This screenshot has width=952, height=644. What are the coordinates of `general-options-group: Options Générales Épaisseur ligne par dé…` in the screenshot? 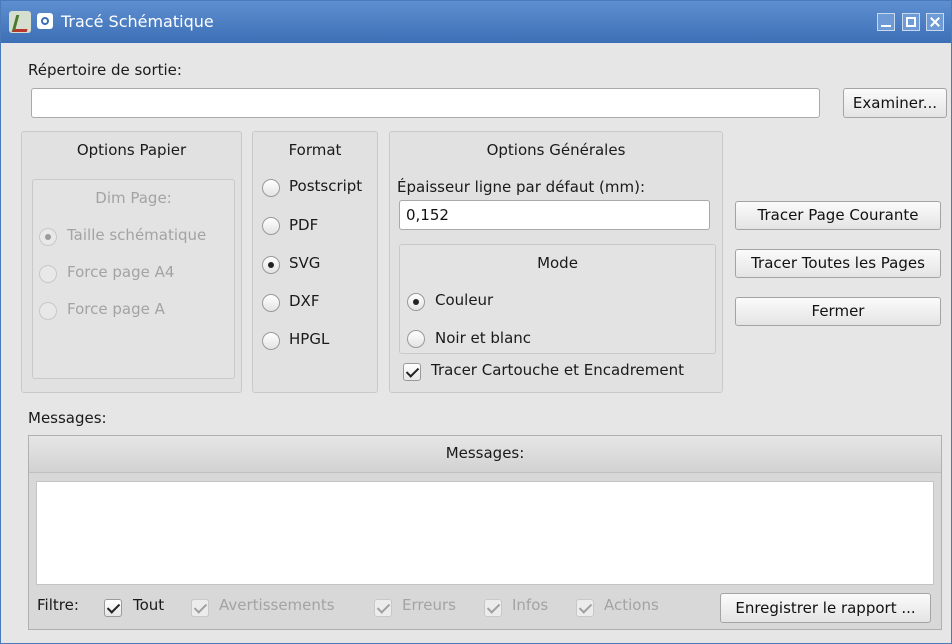 It's located at (556, 262).